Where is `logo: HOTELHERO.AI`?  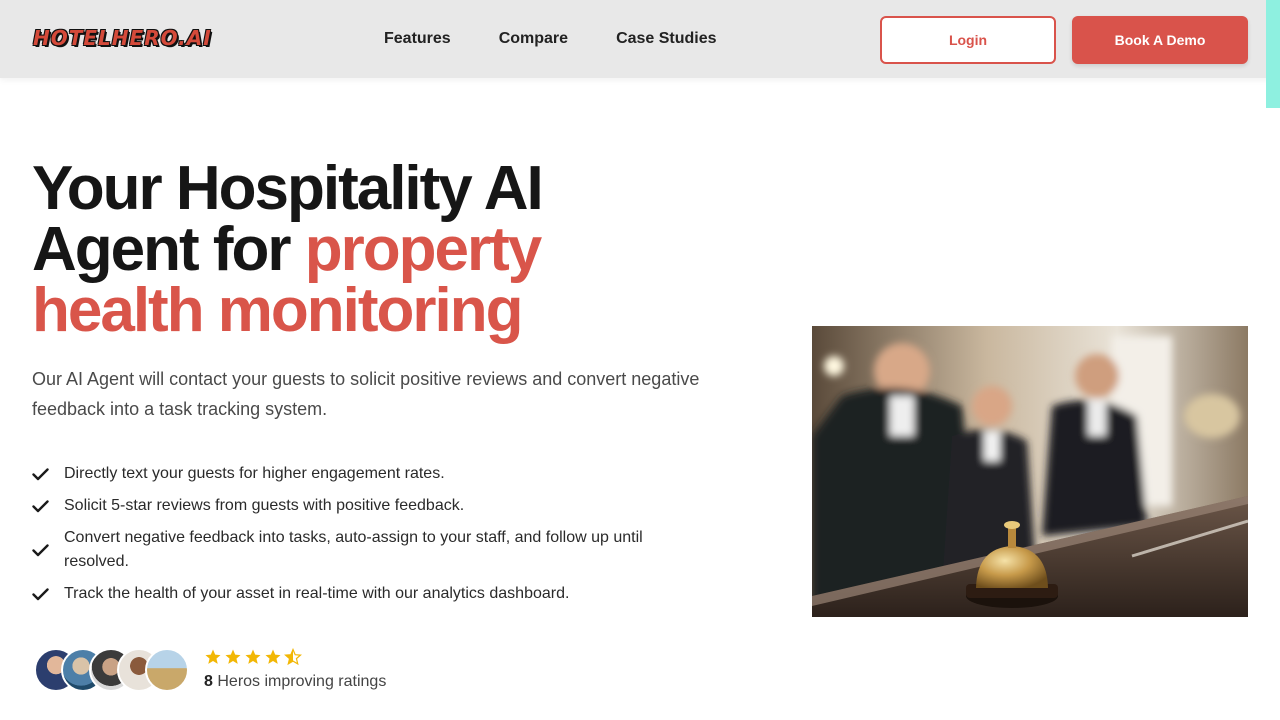 logo: HOTELHERO.AI is located at coordinates (122, 38).